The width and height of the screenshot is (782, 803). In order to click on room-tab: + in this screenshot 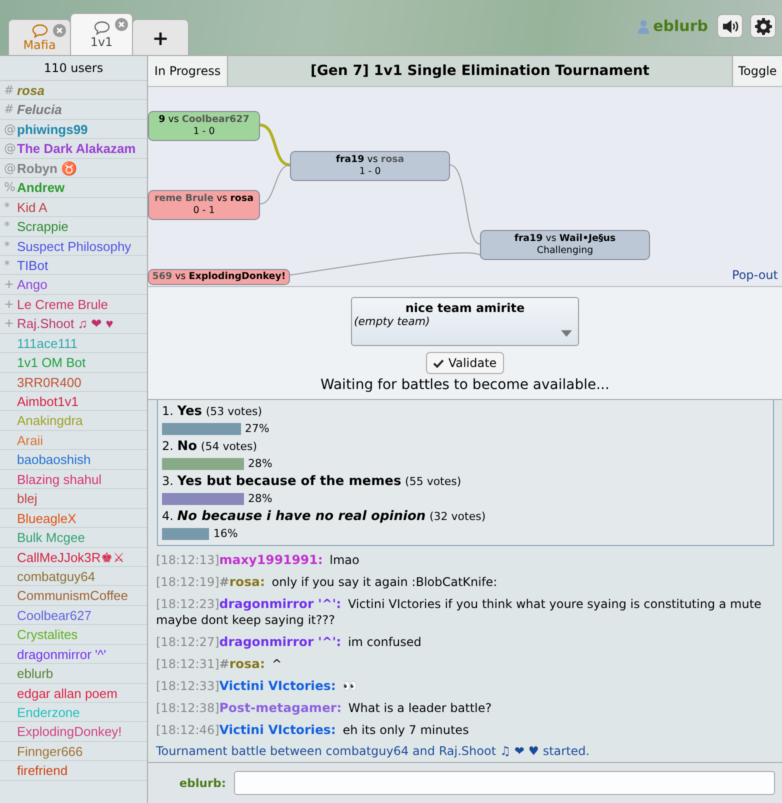, I will do `click(160, 37)`.